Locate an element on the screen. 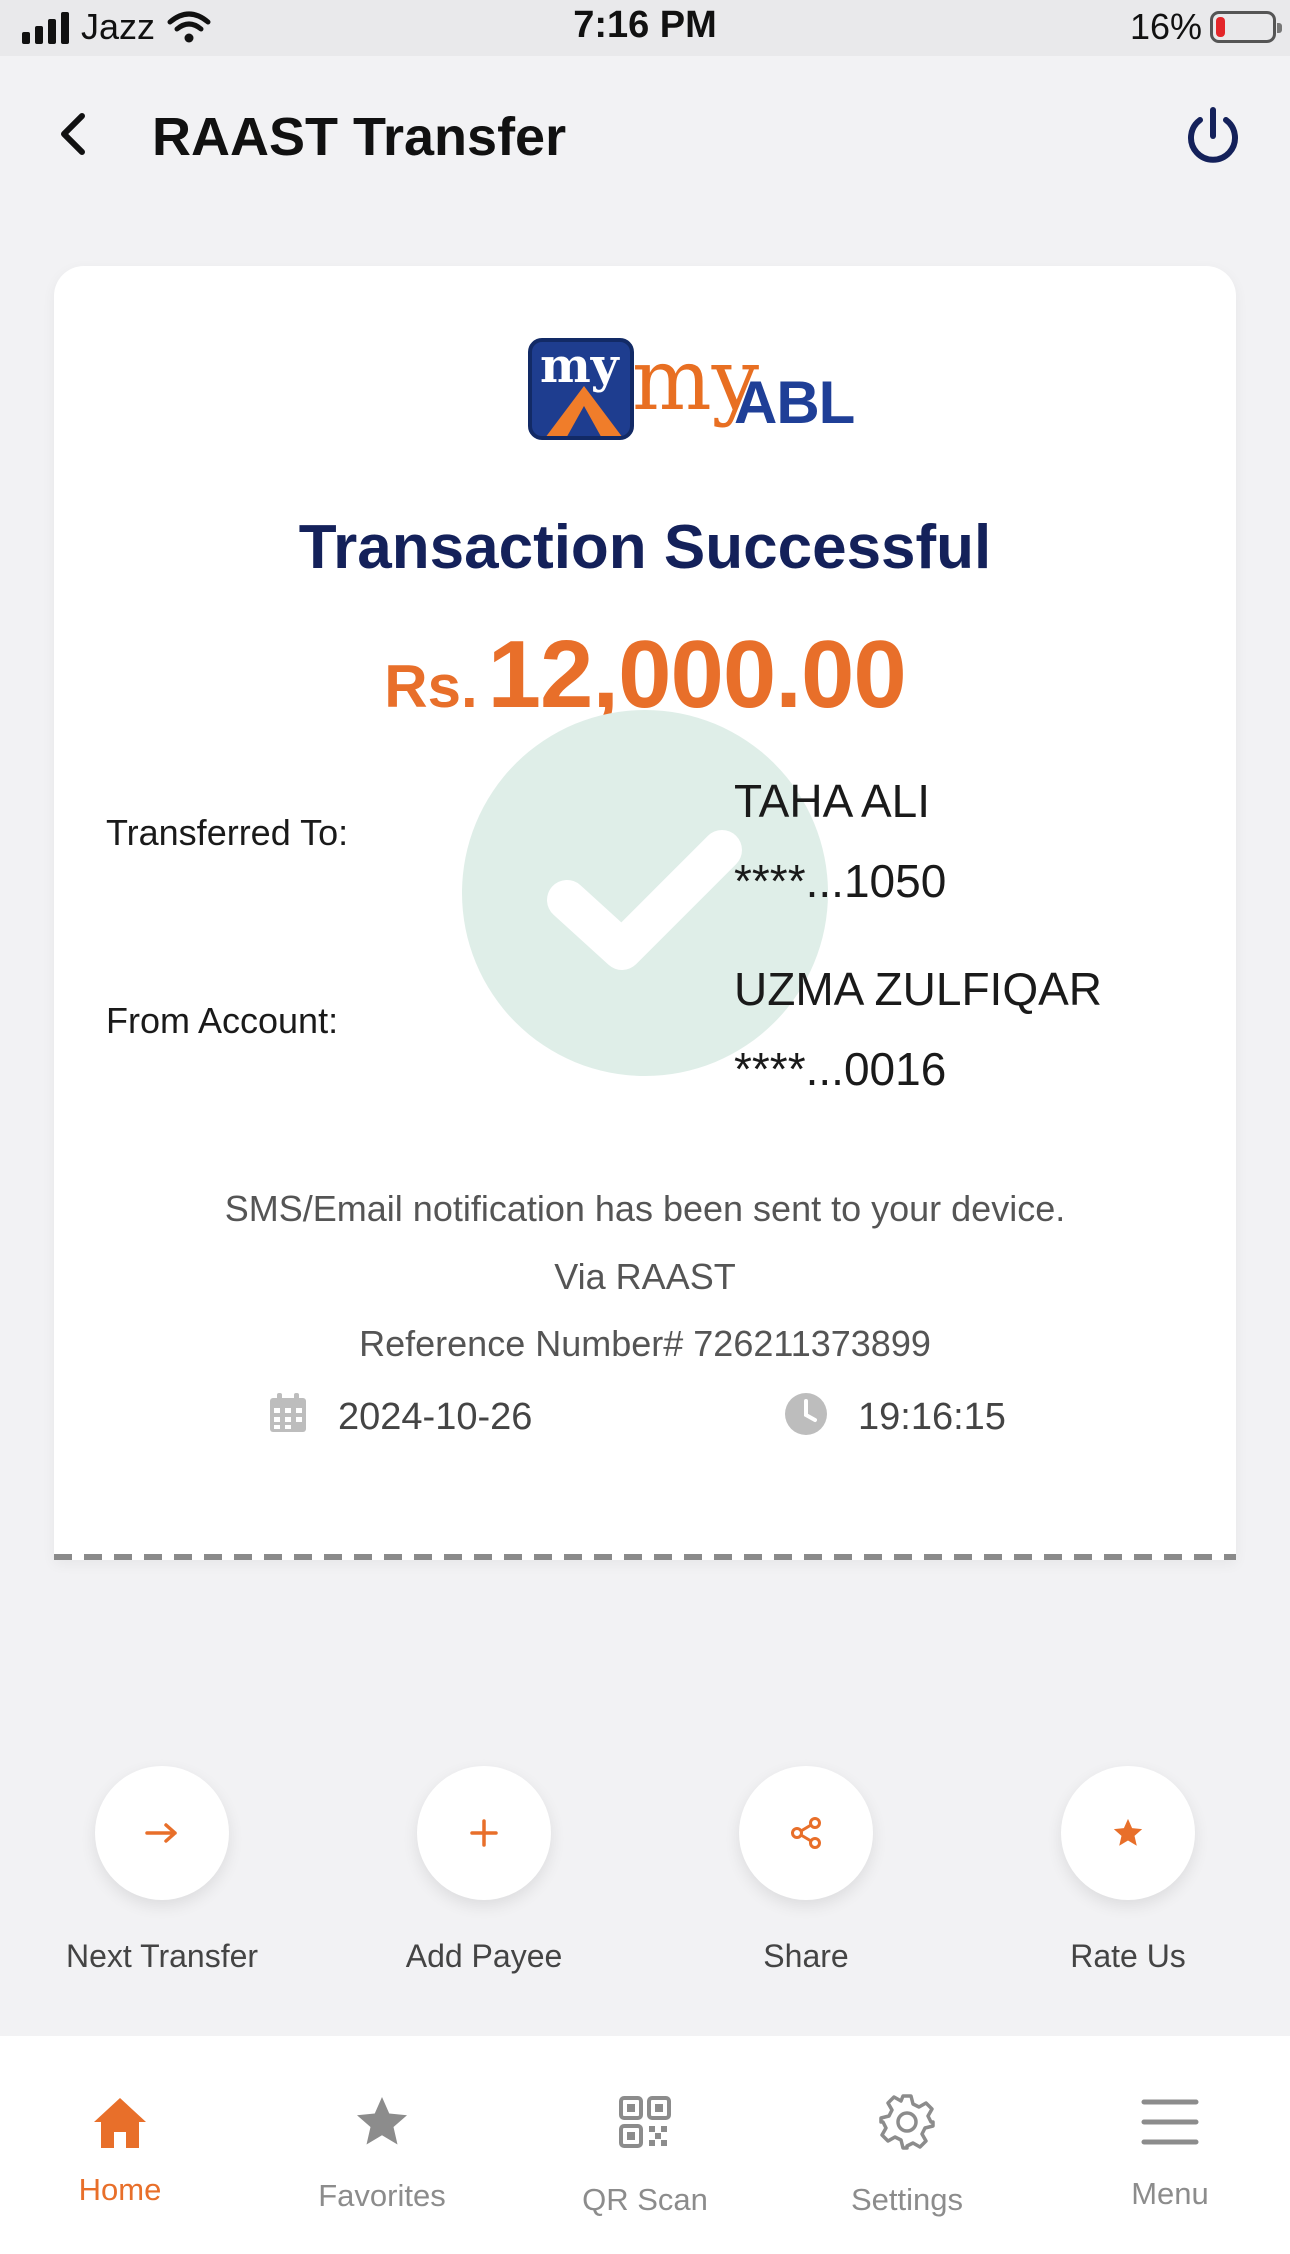 The image size is (1290, 2254). share-circle is located at coordinates (806, 1833).